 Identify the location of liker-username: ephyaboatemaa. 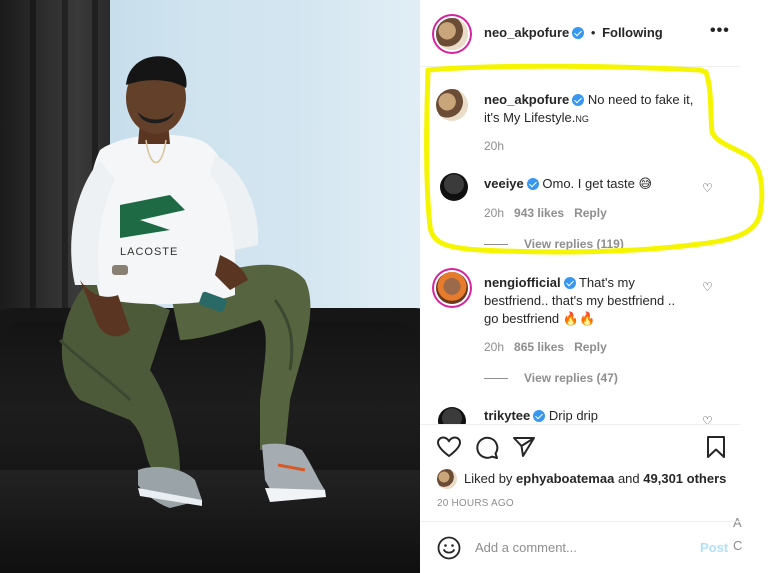
(565, 478).